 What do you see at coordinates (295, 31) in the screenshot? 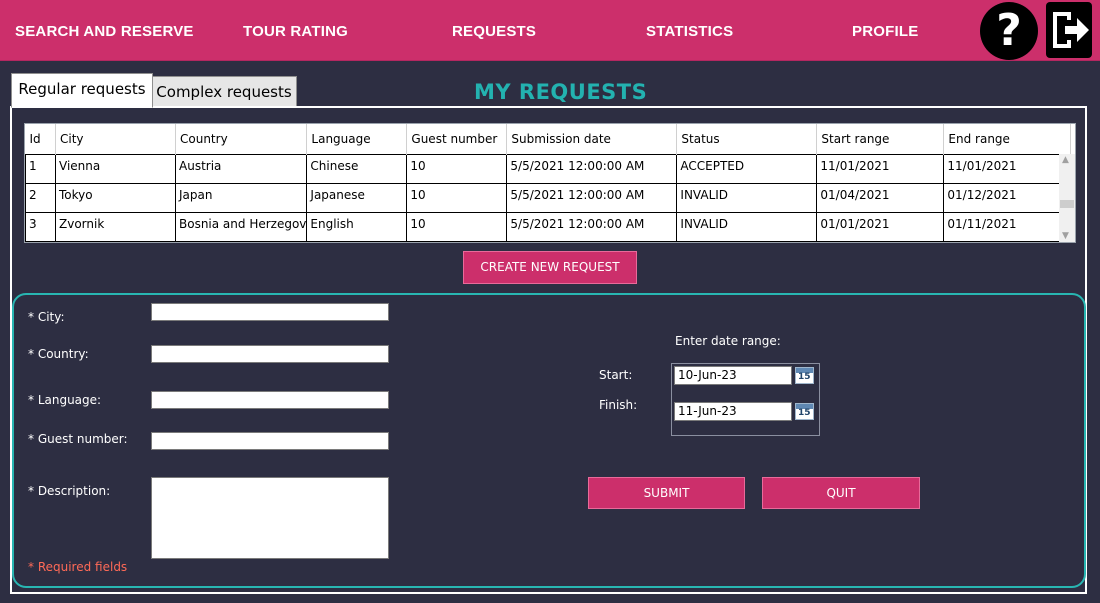
I see `nav-tour-rating: TOUR RATING` at bounding box center [295, 31].